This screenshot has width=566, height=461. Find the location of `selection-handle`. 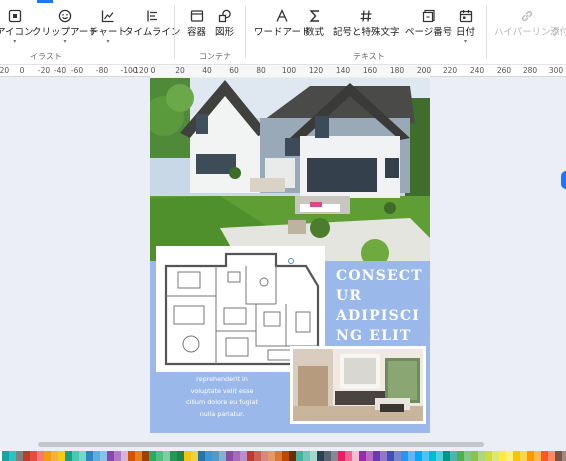

selection-handle is located at coordinates (291, 261).